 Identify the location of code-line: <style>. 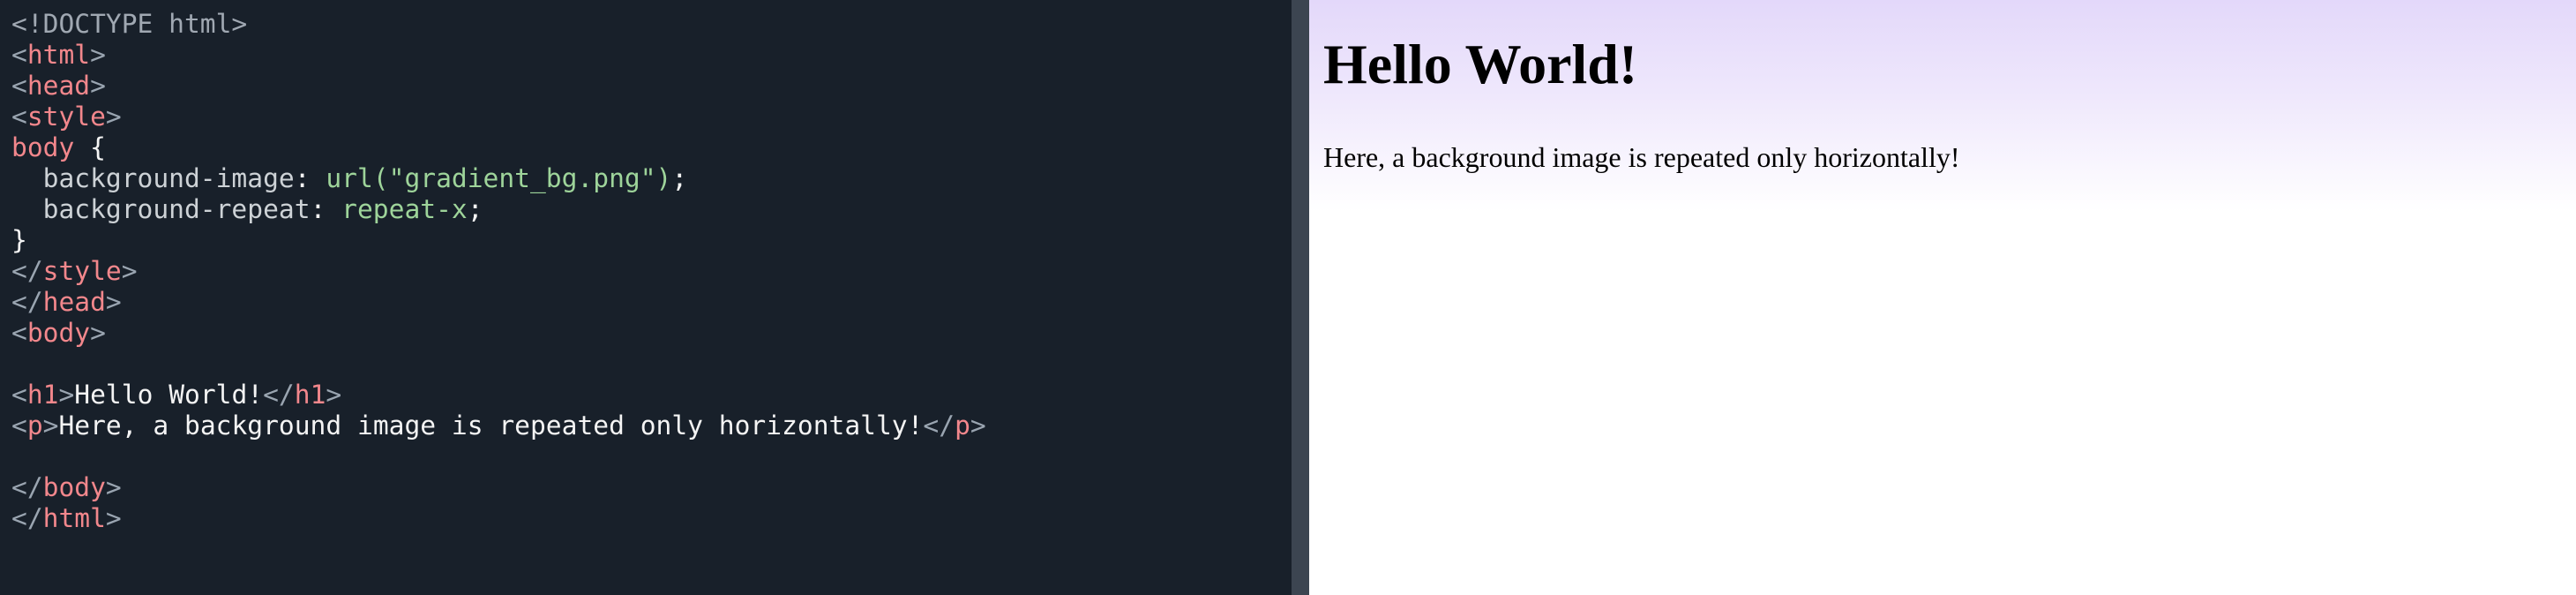
(652, 117).